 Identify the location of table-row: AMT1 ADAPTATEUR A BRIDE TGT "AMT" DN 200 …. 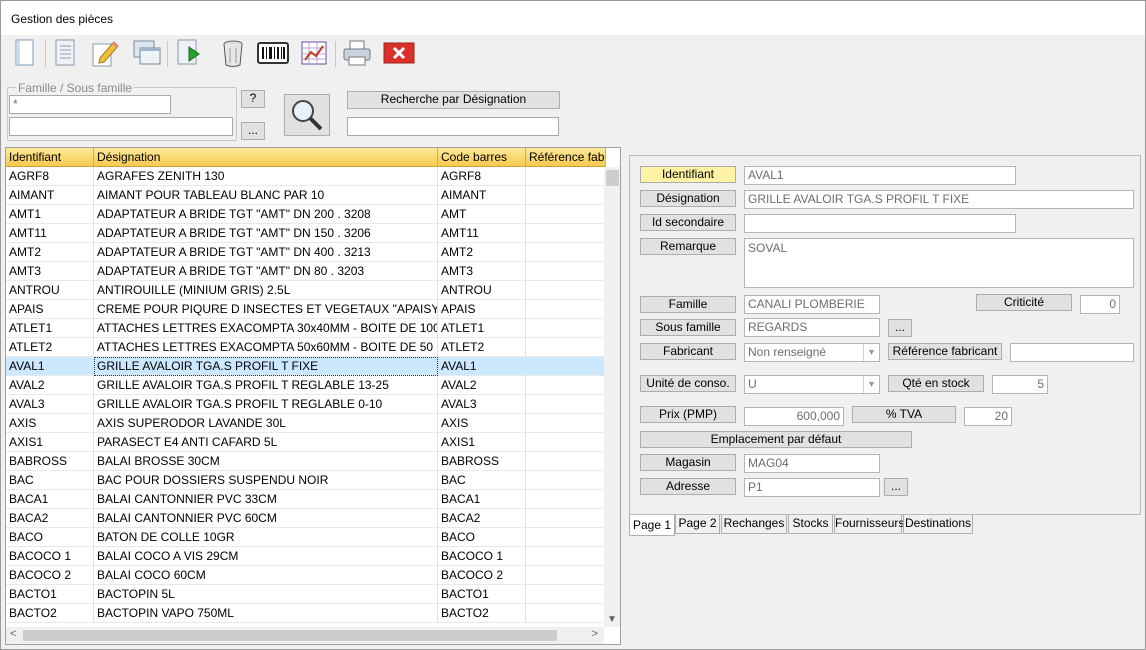
(306, 214).